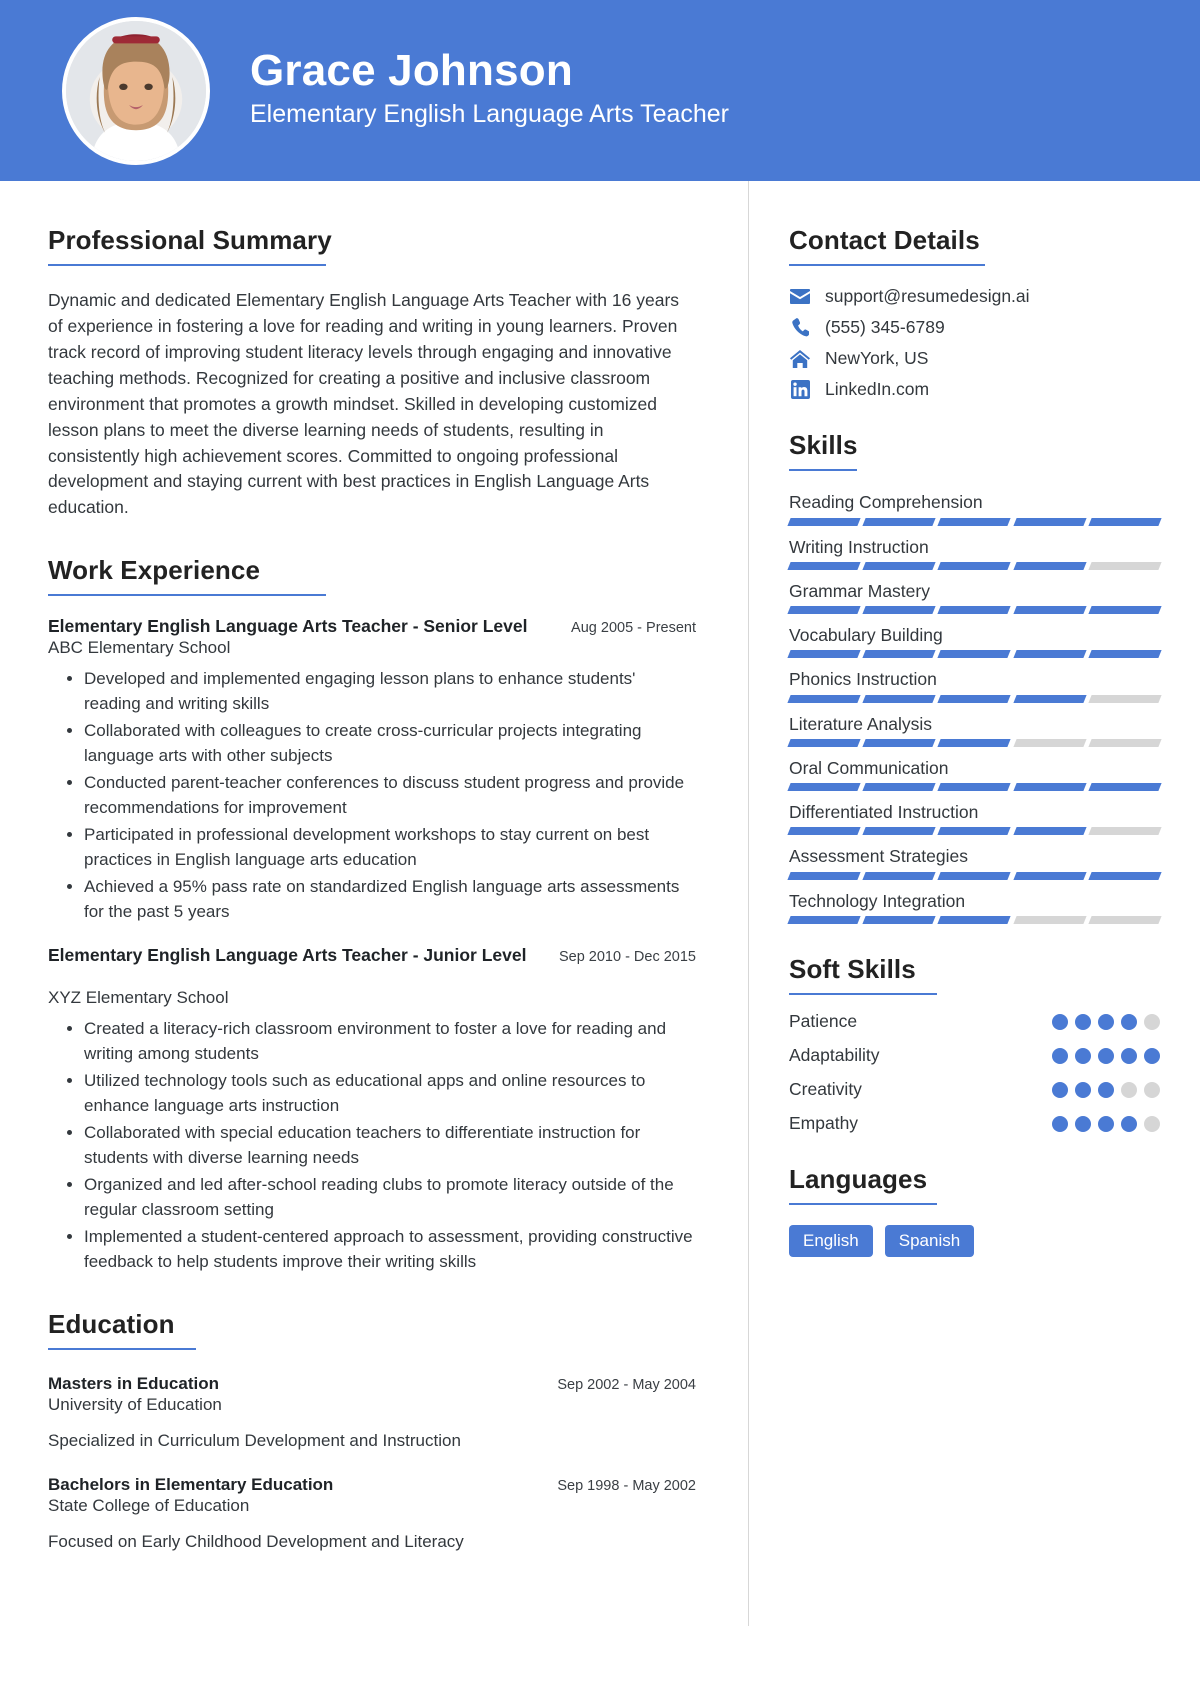  Describe the element at coordinates (823, 445) in the screenshot. I see `section-heading: Skills` at that location.